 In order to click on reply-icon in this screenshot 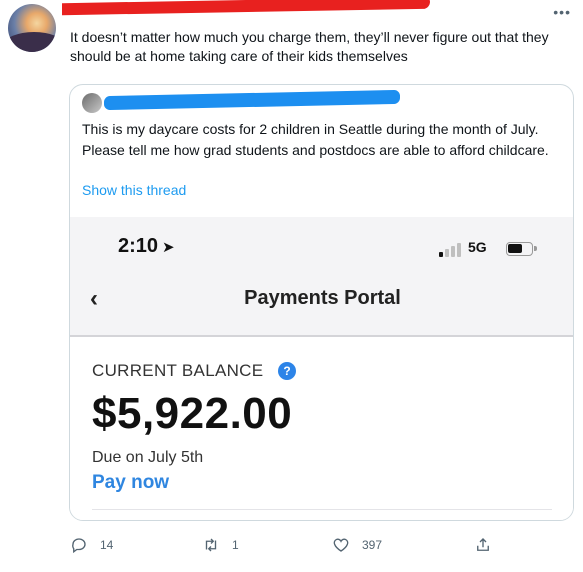, I will do `click(79, 546)`.